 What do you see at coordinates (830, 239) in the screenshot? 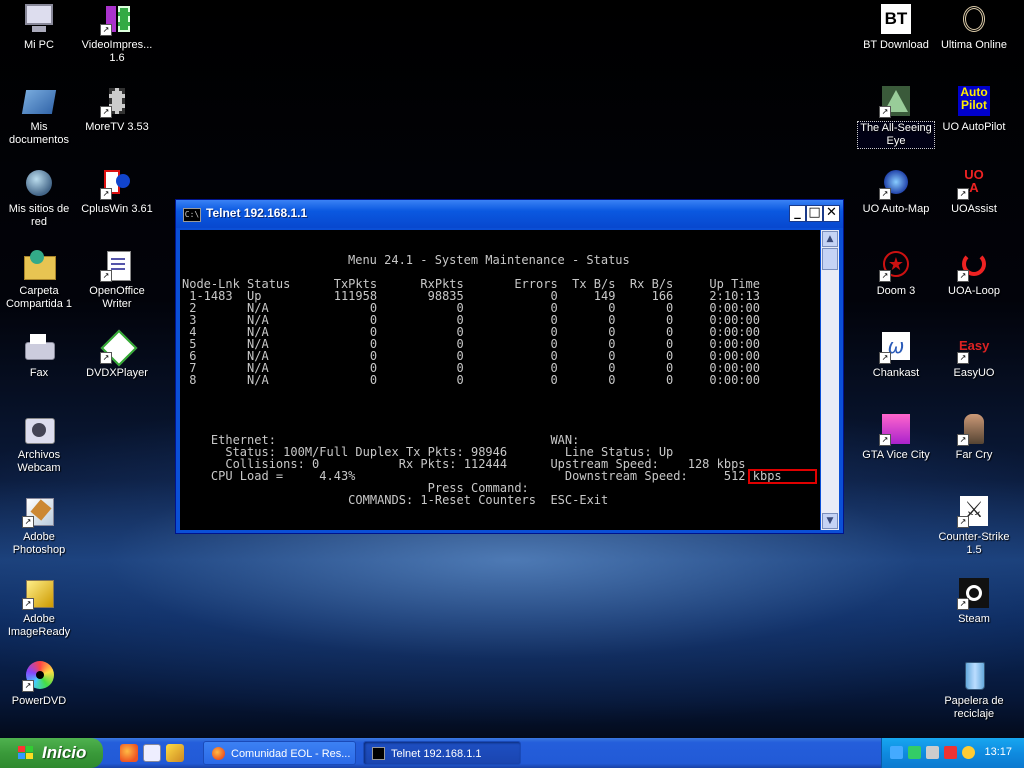
I see `scroll-up-arrow-icon: ▲` at bounding box center [830, 239].